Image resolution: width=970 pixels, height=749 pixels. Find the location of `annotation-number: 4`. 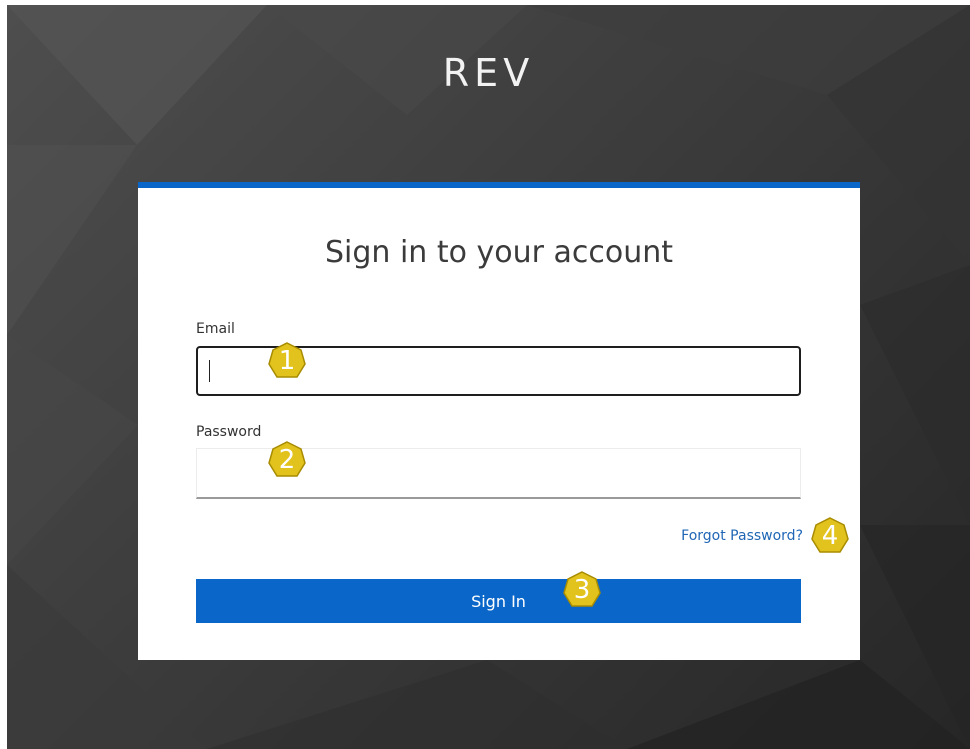

annotation-number: 4 is located at coordinates (830, 536).